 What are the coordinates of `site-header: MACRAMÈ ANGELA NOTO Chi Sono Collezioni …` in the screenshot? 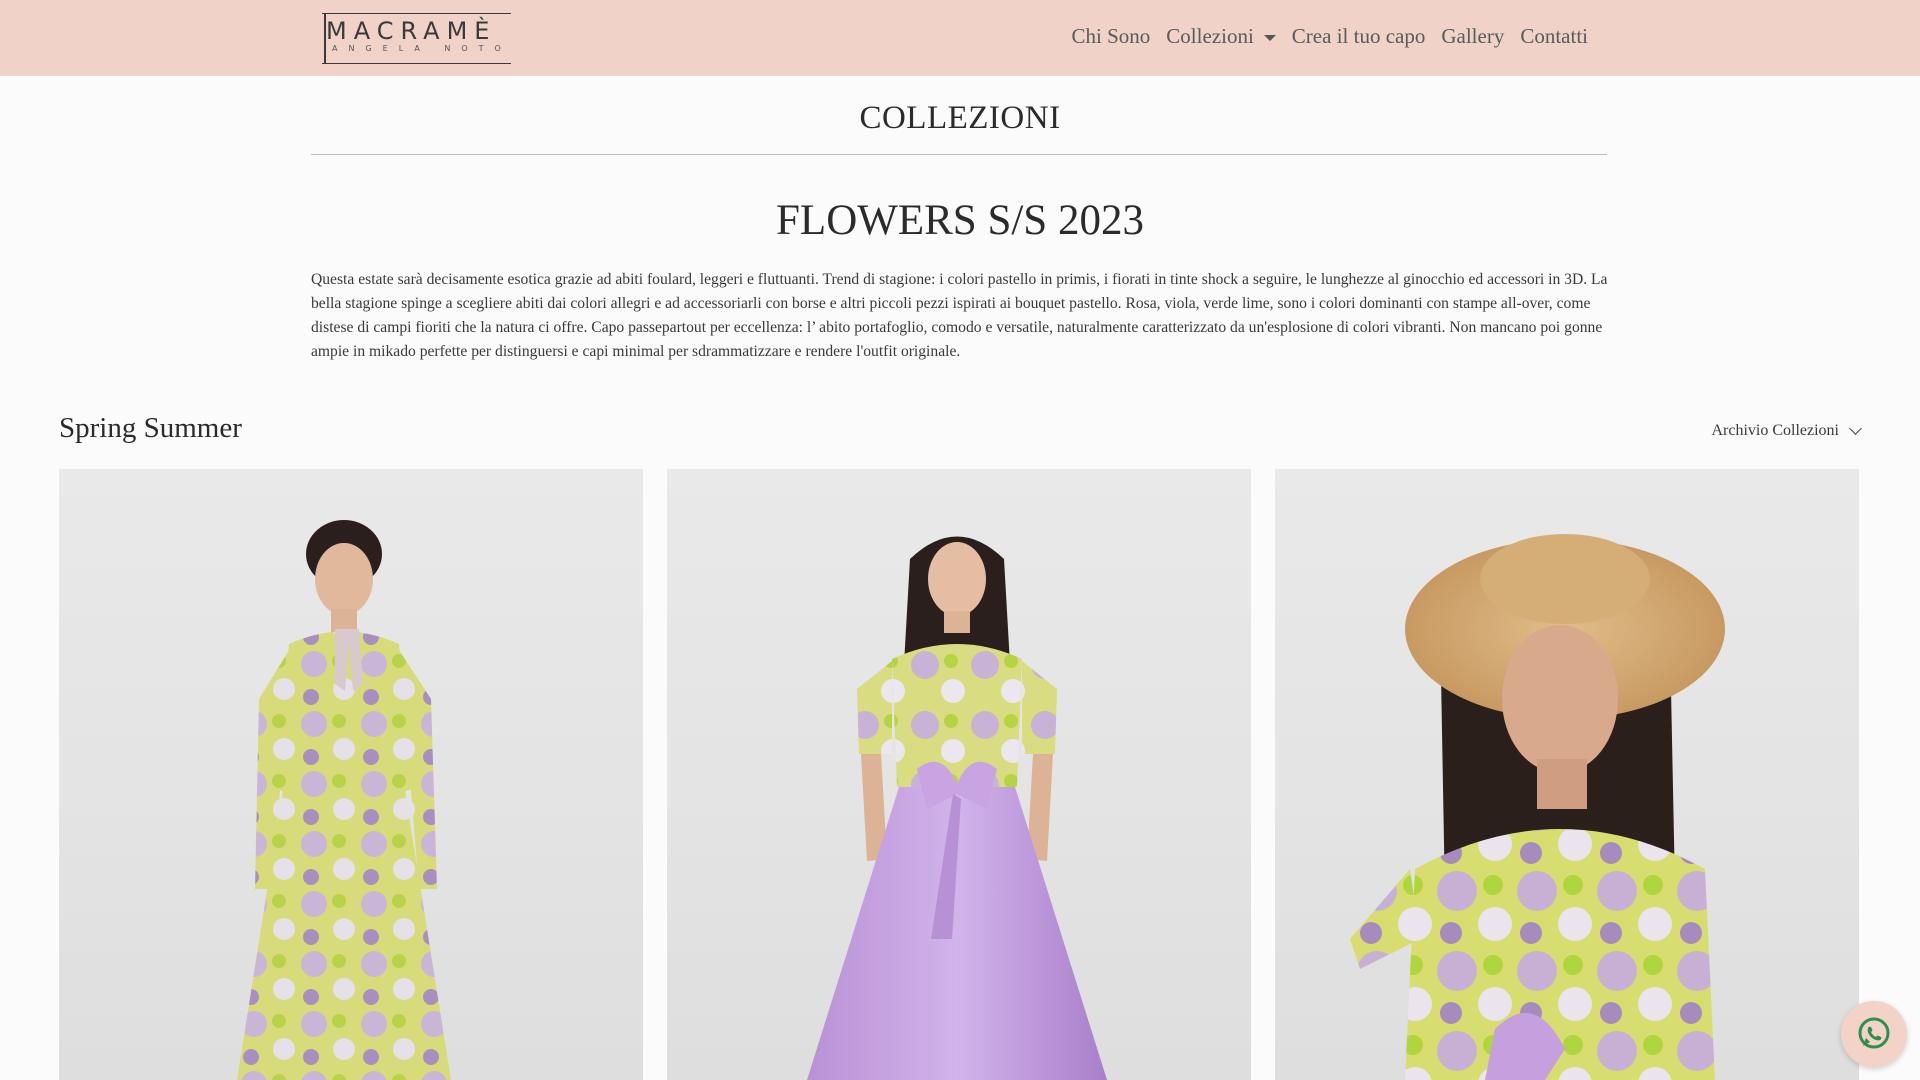 It's located at (960, 38).